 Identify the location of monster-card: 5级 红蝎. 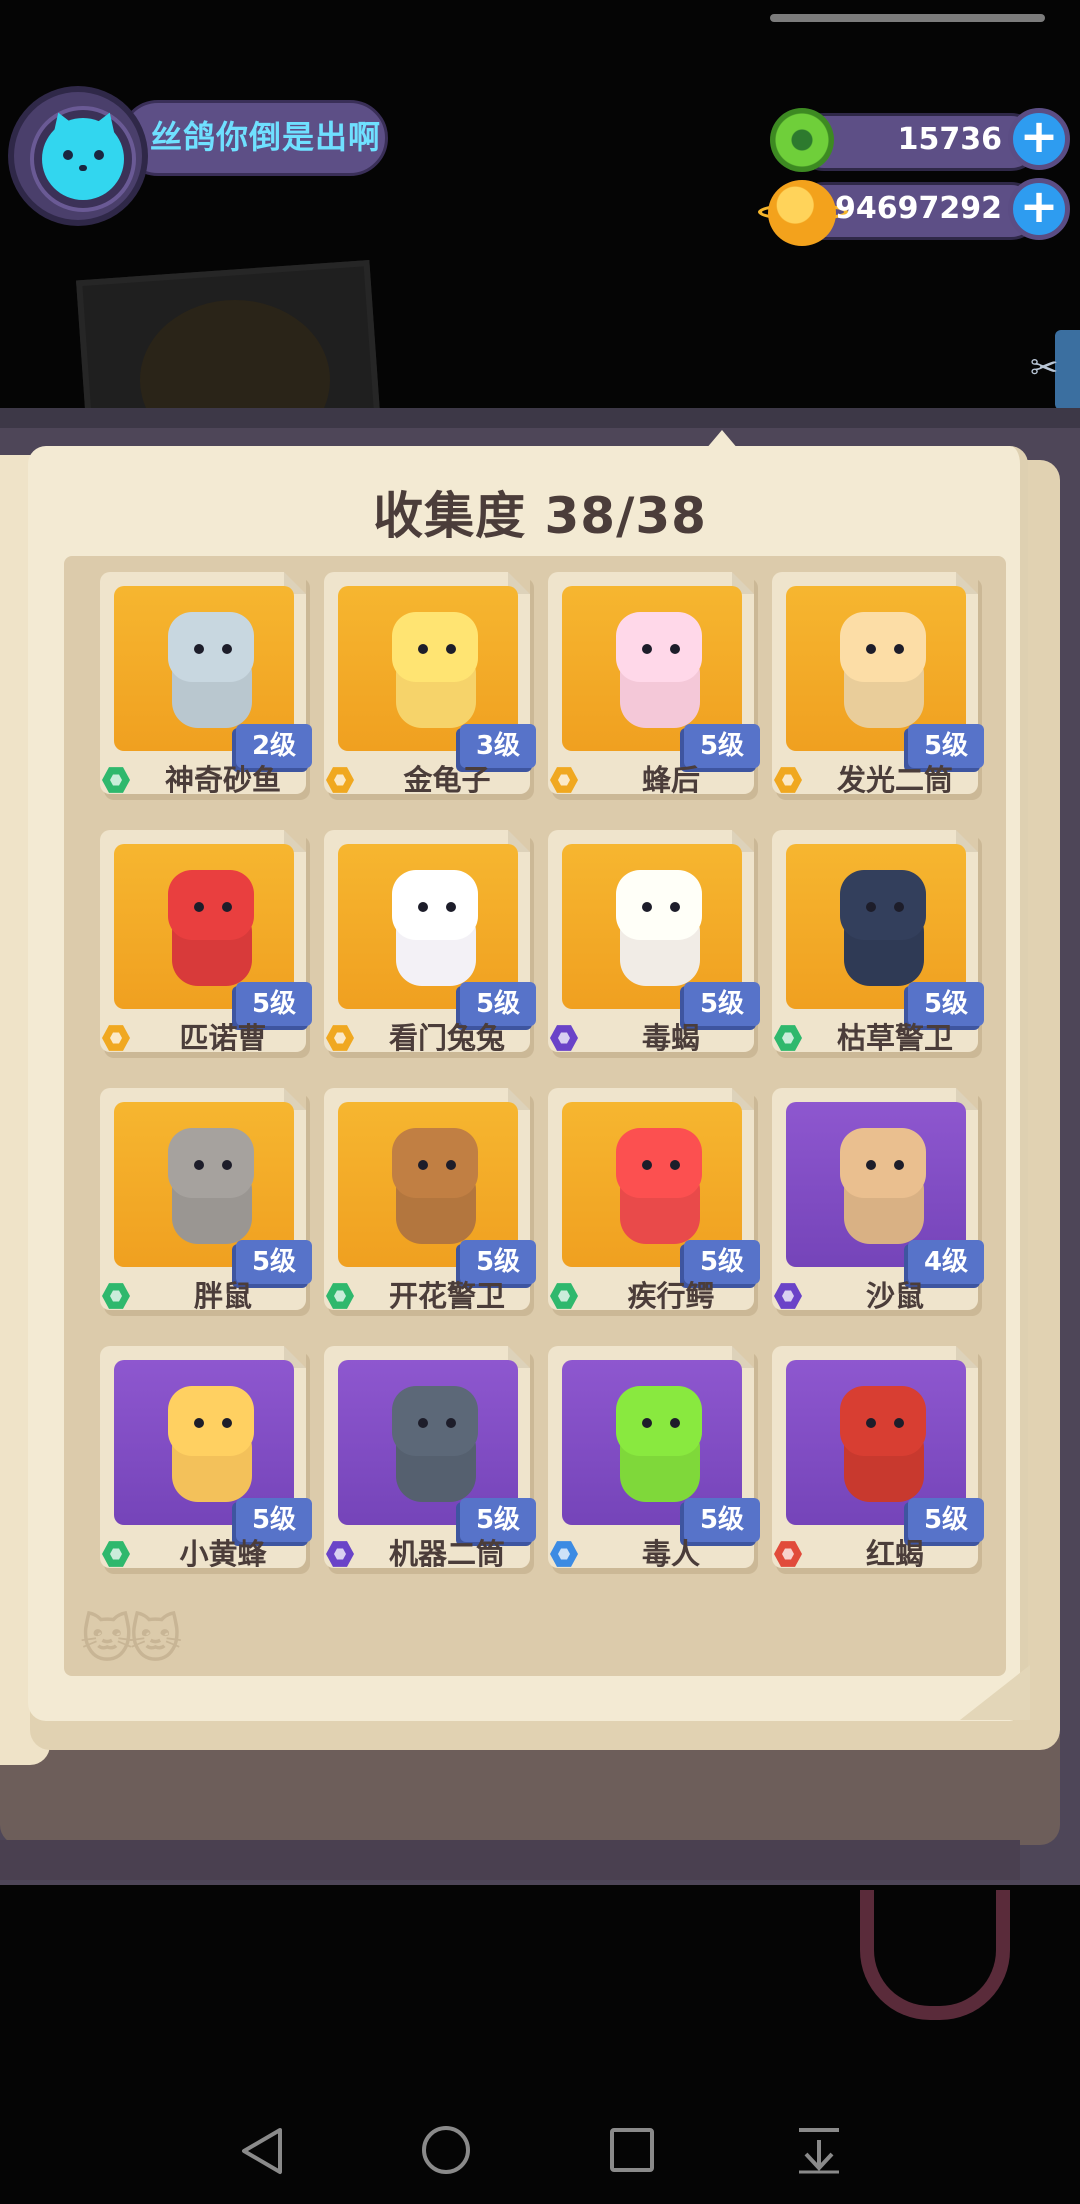
(878, 1460).